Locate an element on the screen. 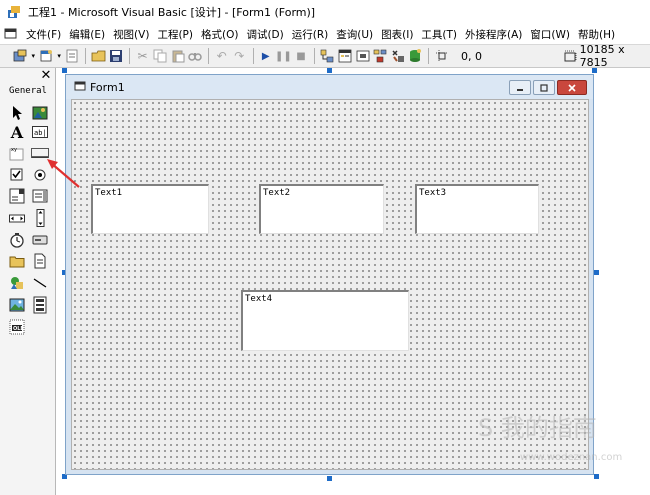  properties-window-icon is located at coordinates (345, 56).